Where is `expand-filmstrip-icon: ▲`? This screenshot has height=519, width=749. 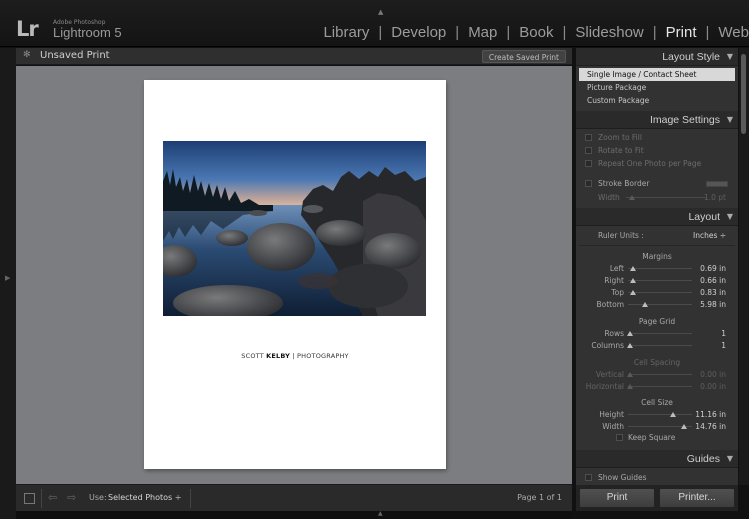
expand-filmstrip-icon: ▲ is located at coordinates (380, 513).